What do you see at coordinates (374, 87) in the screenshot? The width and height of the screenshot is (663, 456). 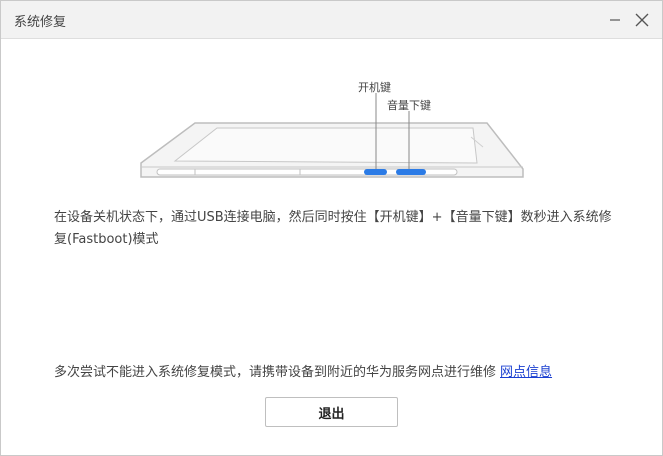 I see `power-key-label: 开机键` at bounding box center [374, 87].